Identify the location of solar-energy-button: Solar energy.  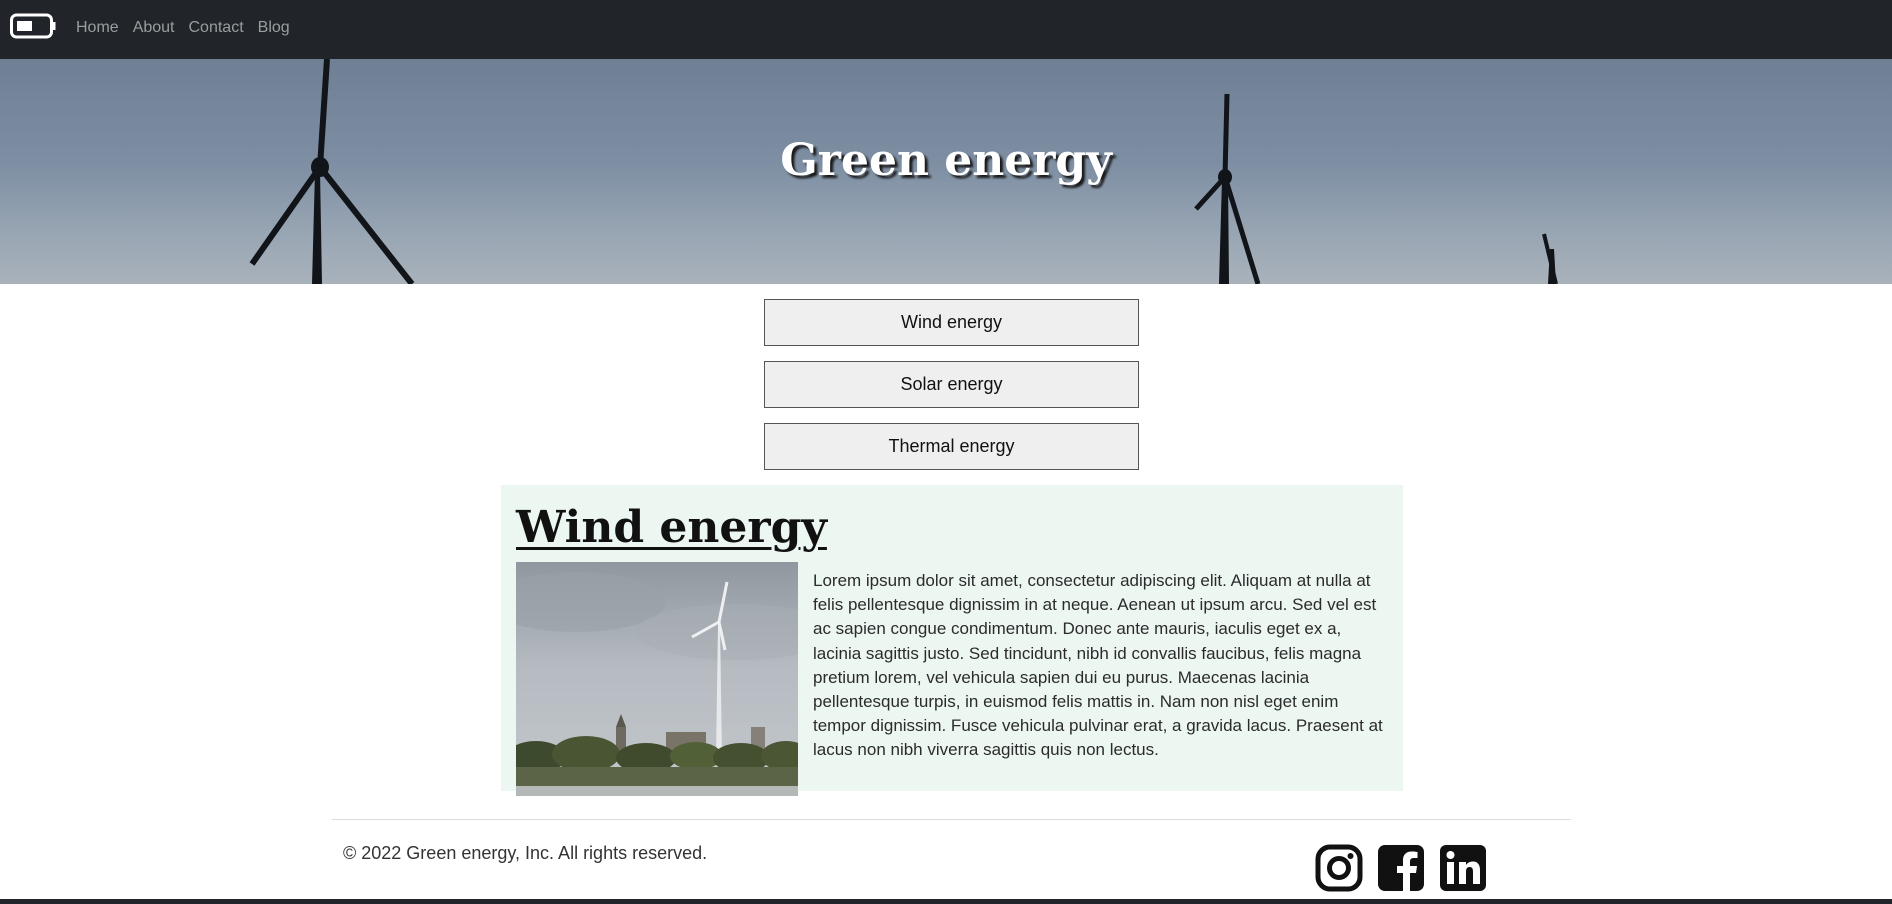
(951, 384).